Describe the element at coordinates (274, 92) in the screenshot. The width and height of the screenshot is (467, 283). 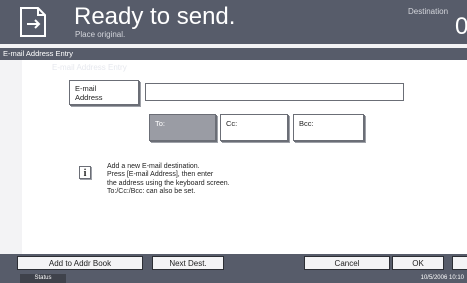
I see `email-address-field` at that location.